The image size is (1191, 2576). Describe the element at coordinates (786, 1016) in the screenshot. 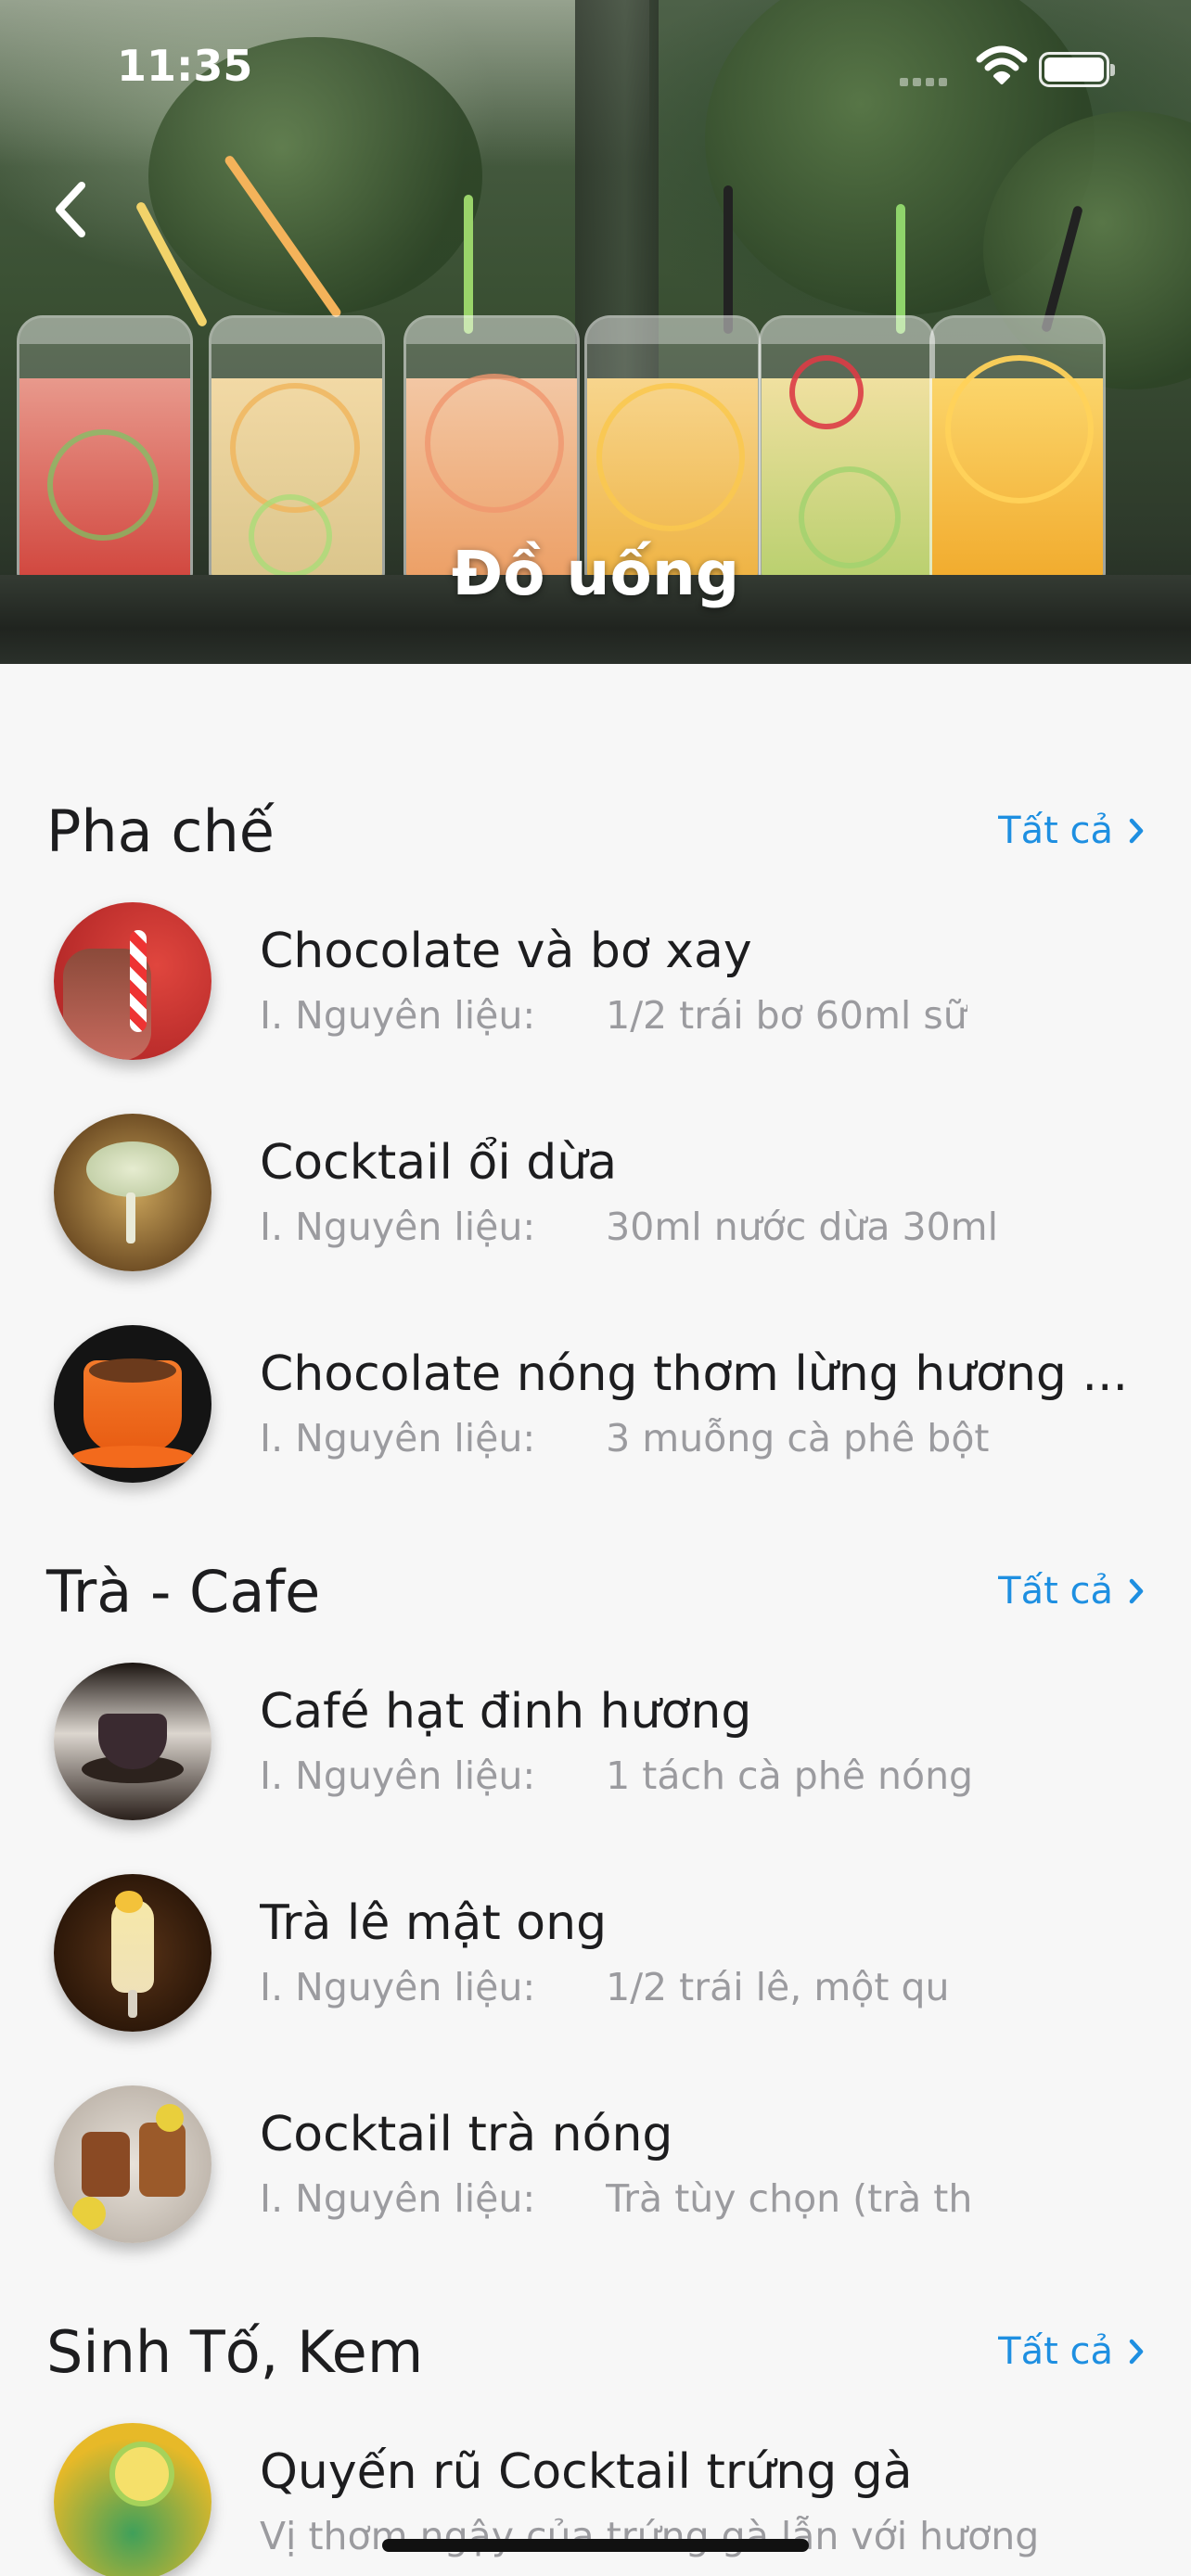

I see `ingredients-value: 1/2 trái bơ 60ml sữ` at that location.